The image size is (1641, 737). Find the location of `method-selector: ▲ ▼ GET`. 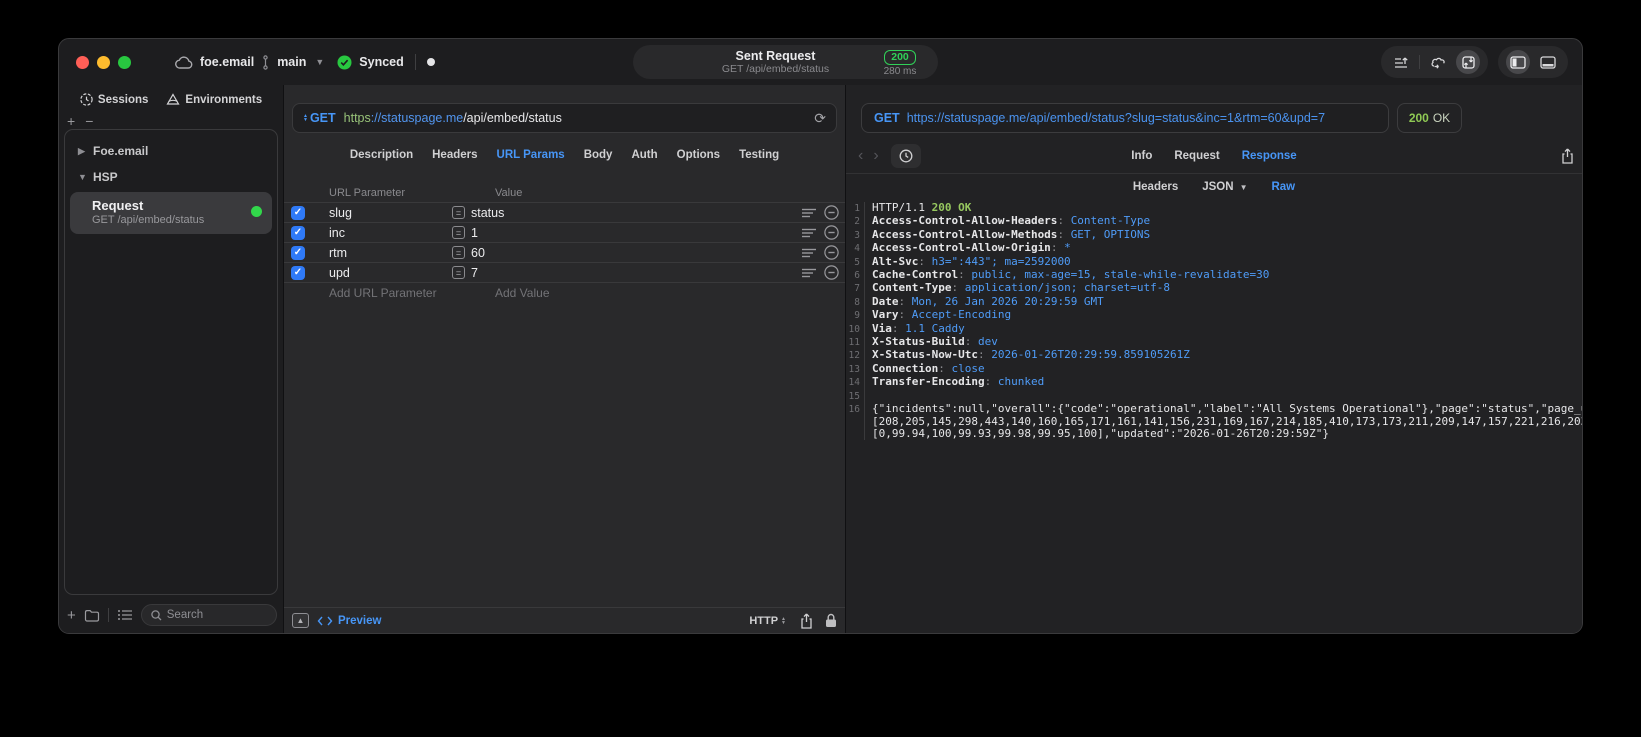

method-selector: ▲ ▼ GET is located at coordinates (319, 118).